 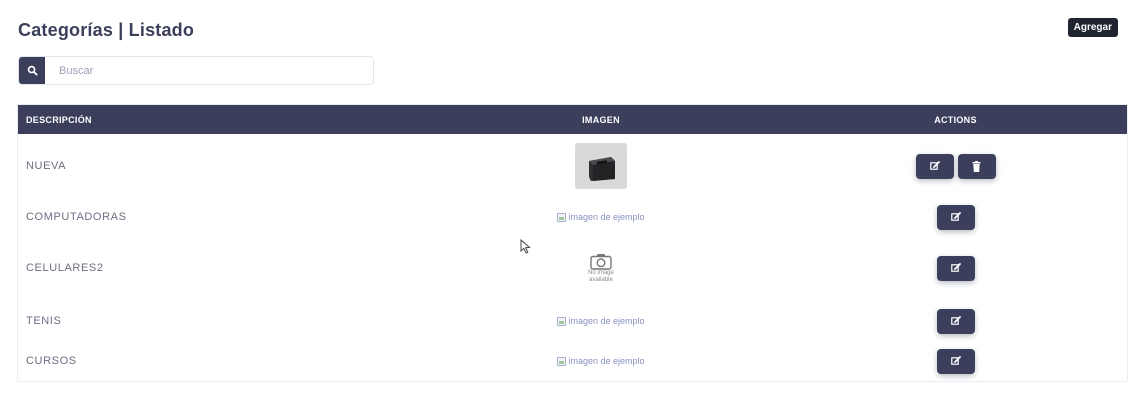 I want to click on row-image-cell: No image available, so click(x=601, y=268).